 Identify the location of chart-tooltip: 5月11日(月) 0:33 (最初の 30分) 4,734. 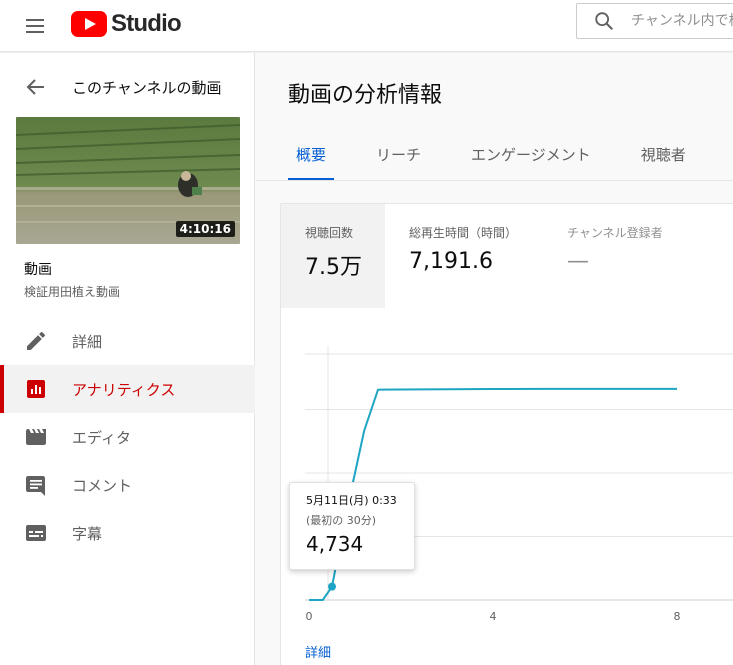
(352, 526).